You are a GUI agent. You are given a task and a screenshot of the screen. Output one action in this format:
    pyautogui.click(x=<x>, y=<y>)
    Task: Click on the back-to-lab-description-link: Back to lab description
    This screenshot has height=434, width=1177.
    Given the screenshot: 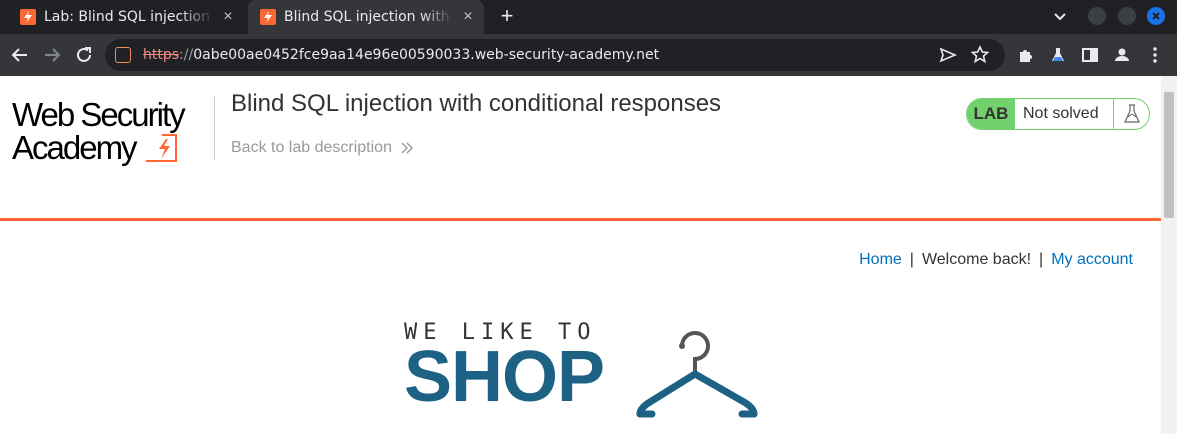 What is the action you would take?
    pyautogui.click(x=322, y=148)
    